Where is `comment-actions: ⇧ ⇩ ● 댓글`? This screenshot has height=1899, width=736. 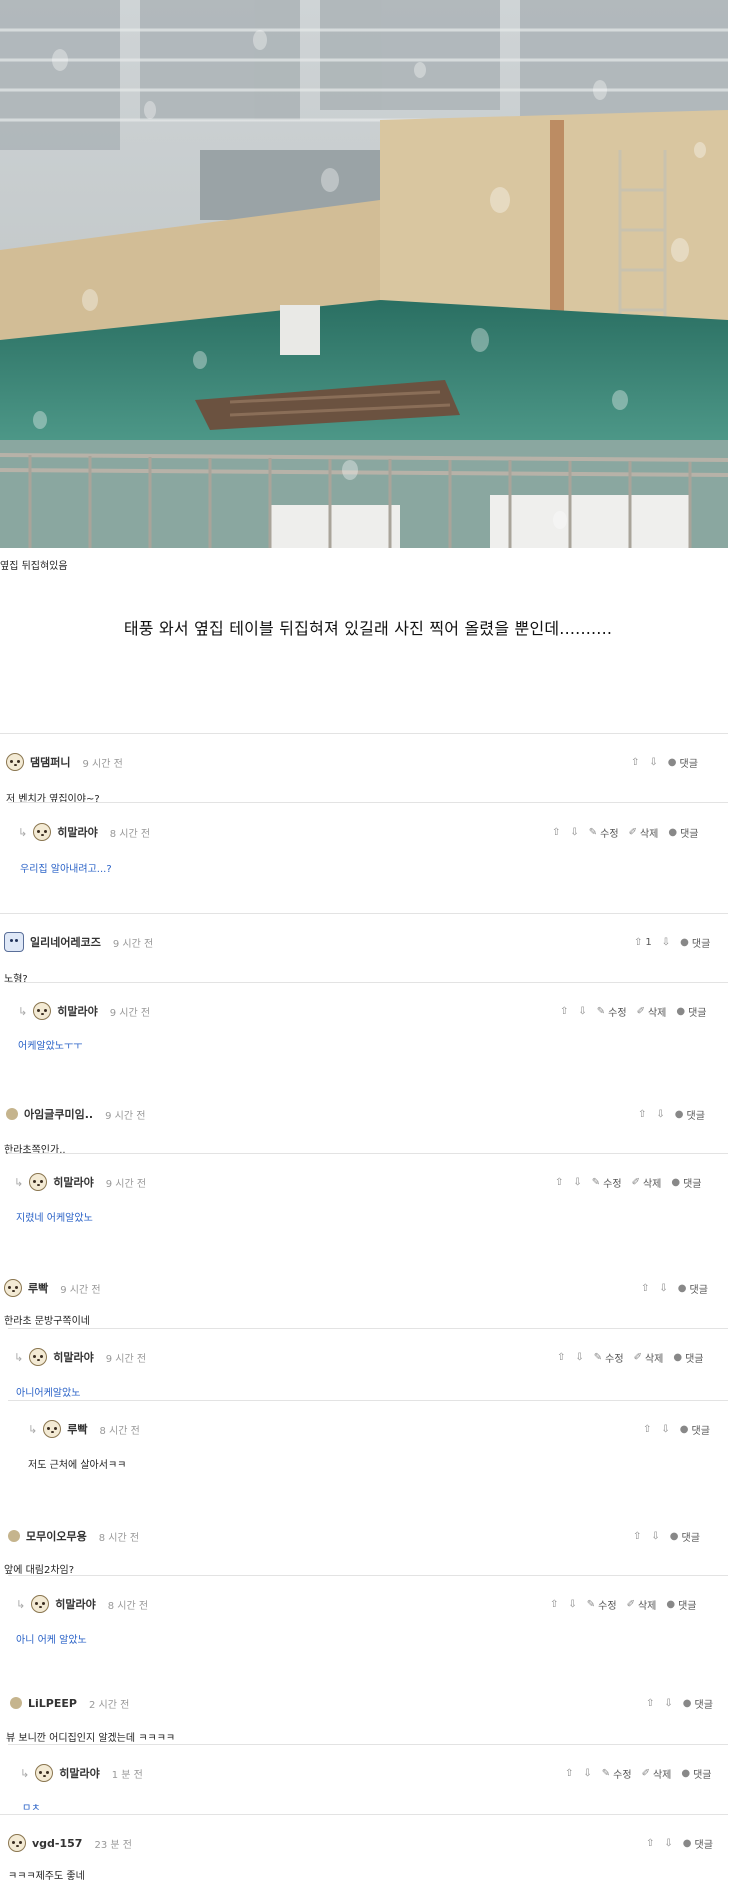
comment-actions: ⇧ ⇩ ● 댓글 is located at coordinates (679, 1843).